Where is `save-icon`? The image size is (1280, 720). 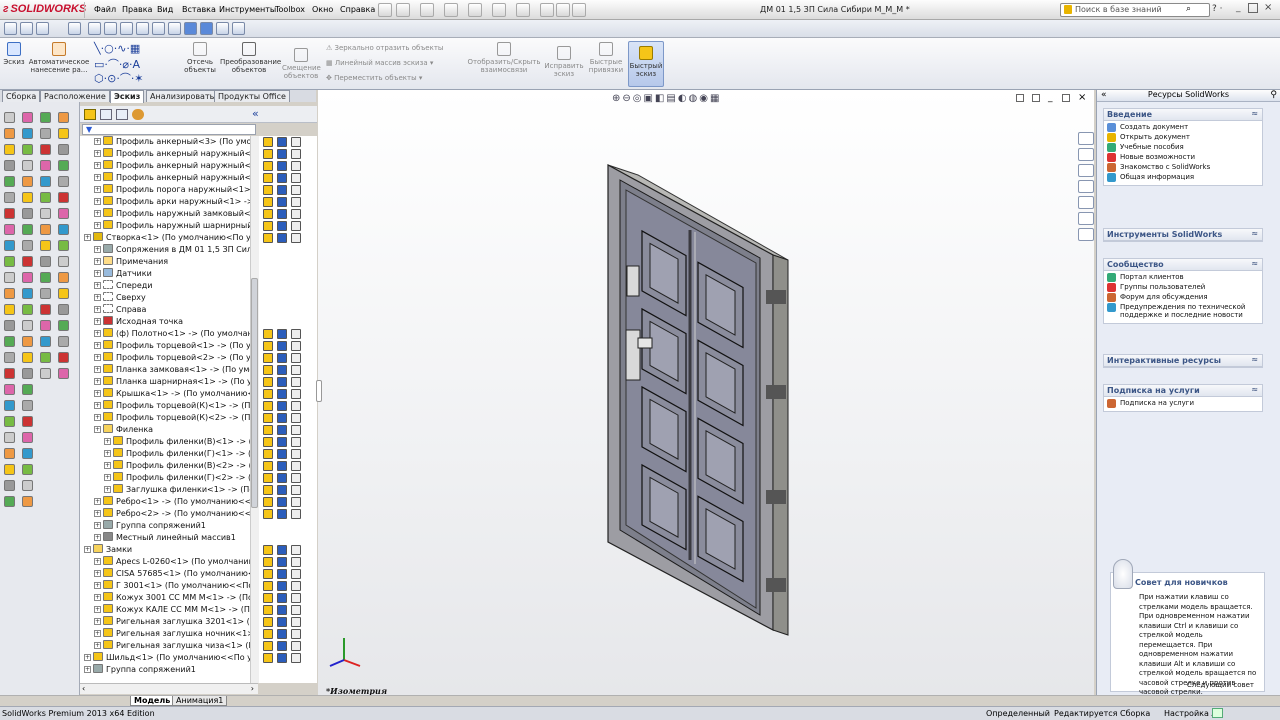
save-icon is located at coordinates (451, 10).